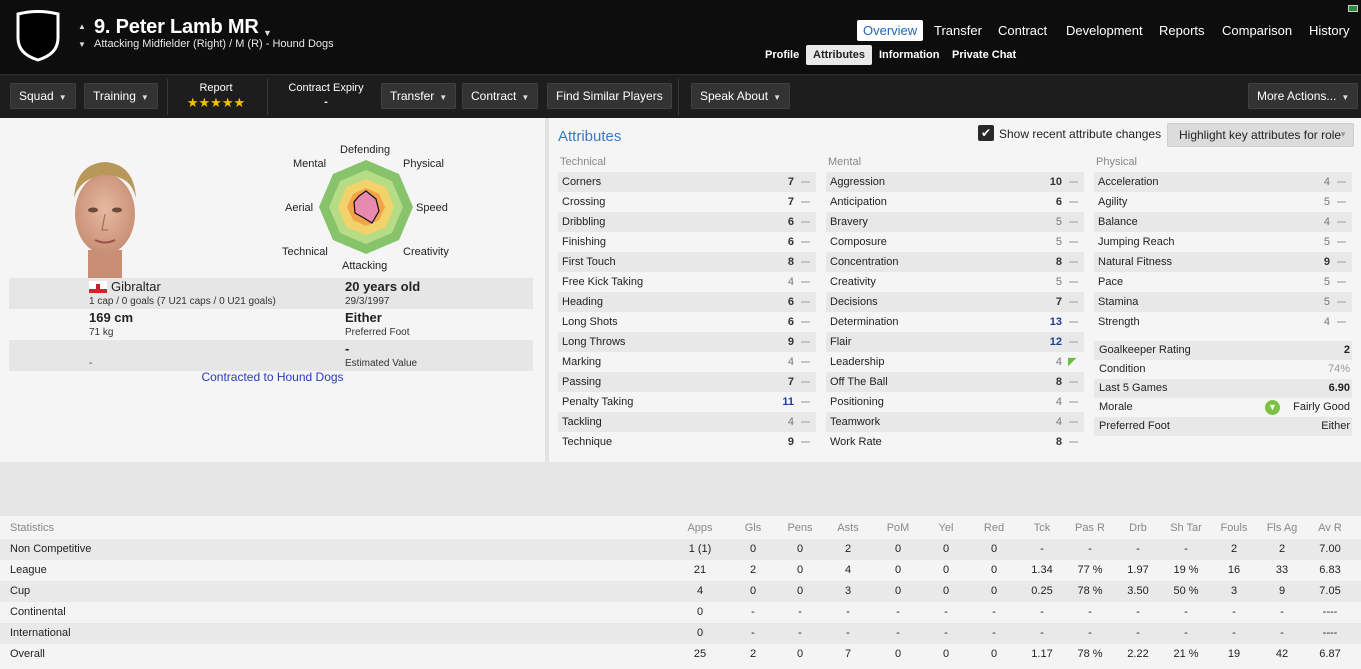 This screenshot has height=669, width=1361. Describe the element at coordinates (955, 402) in the screenshot. I see `attribute-row-positioning: Positioning 4` at that location.